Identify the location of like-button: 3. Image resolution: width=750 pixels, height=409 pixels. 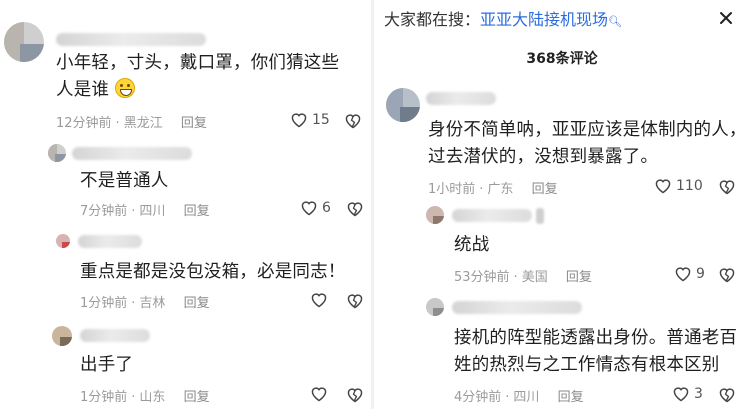
(687, 394).